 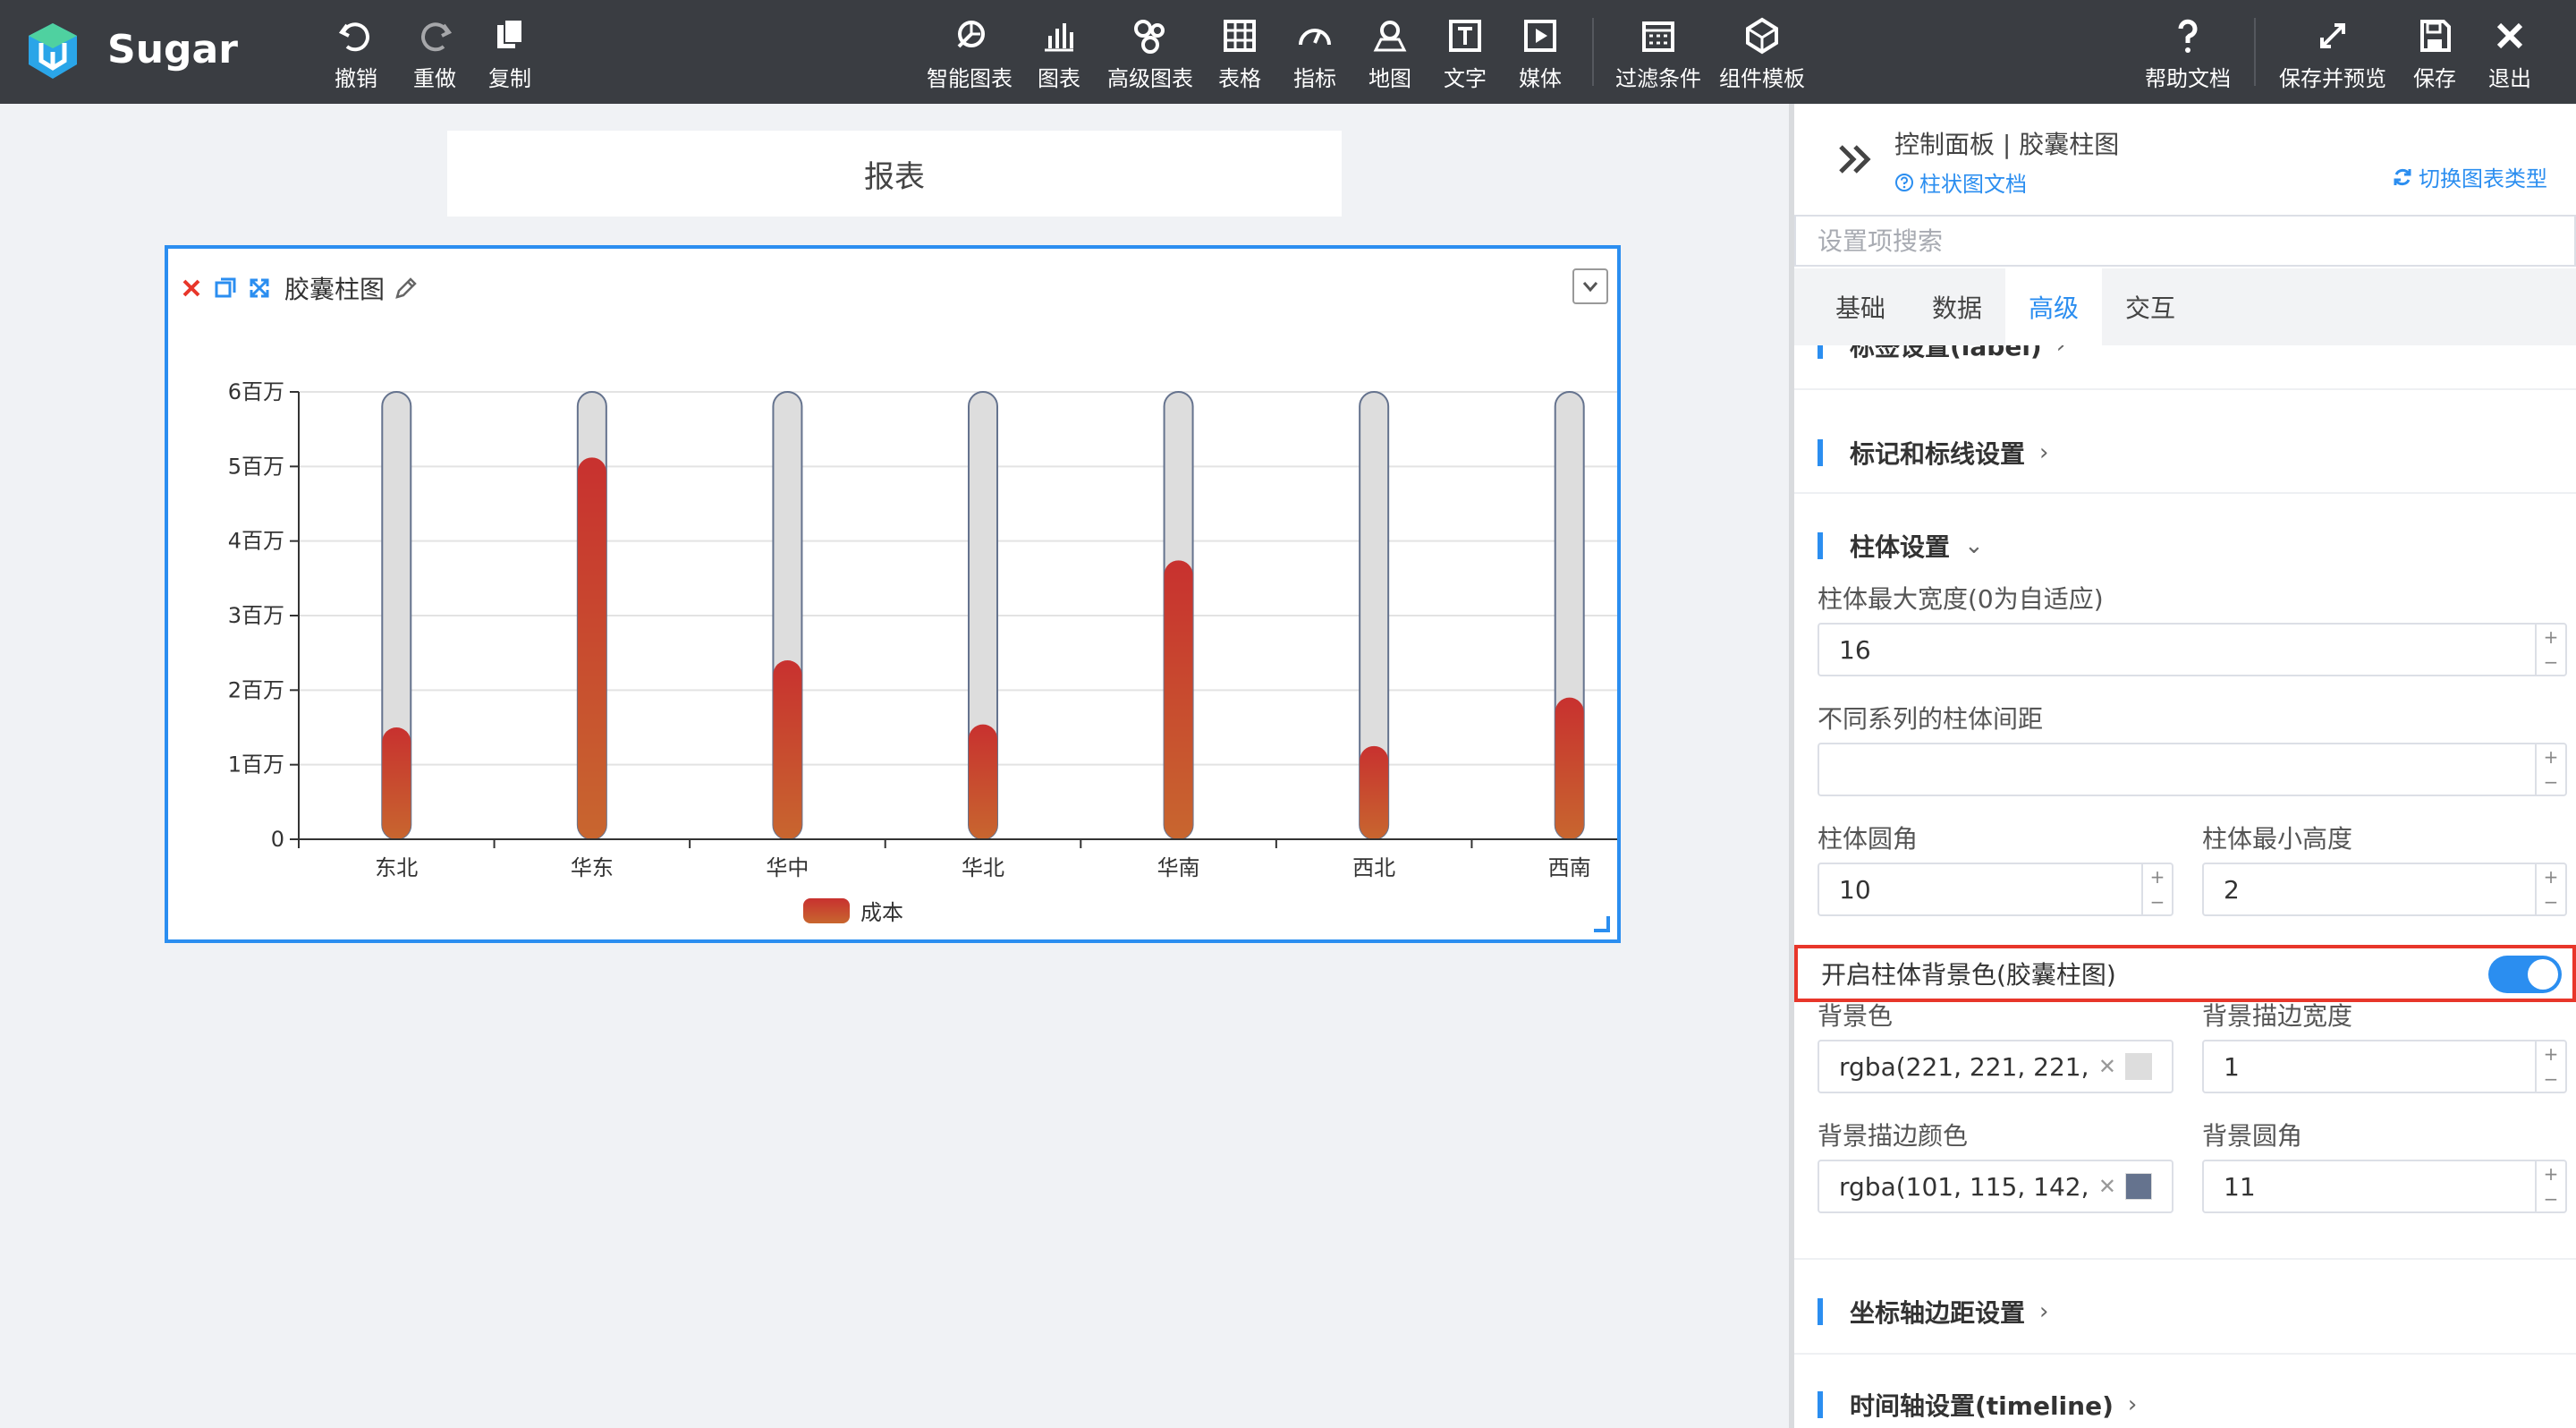 What do you see at coordinates (2435, 36) in the screenshot?
I see `save-icon` at bounding box center [2435, 36].